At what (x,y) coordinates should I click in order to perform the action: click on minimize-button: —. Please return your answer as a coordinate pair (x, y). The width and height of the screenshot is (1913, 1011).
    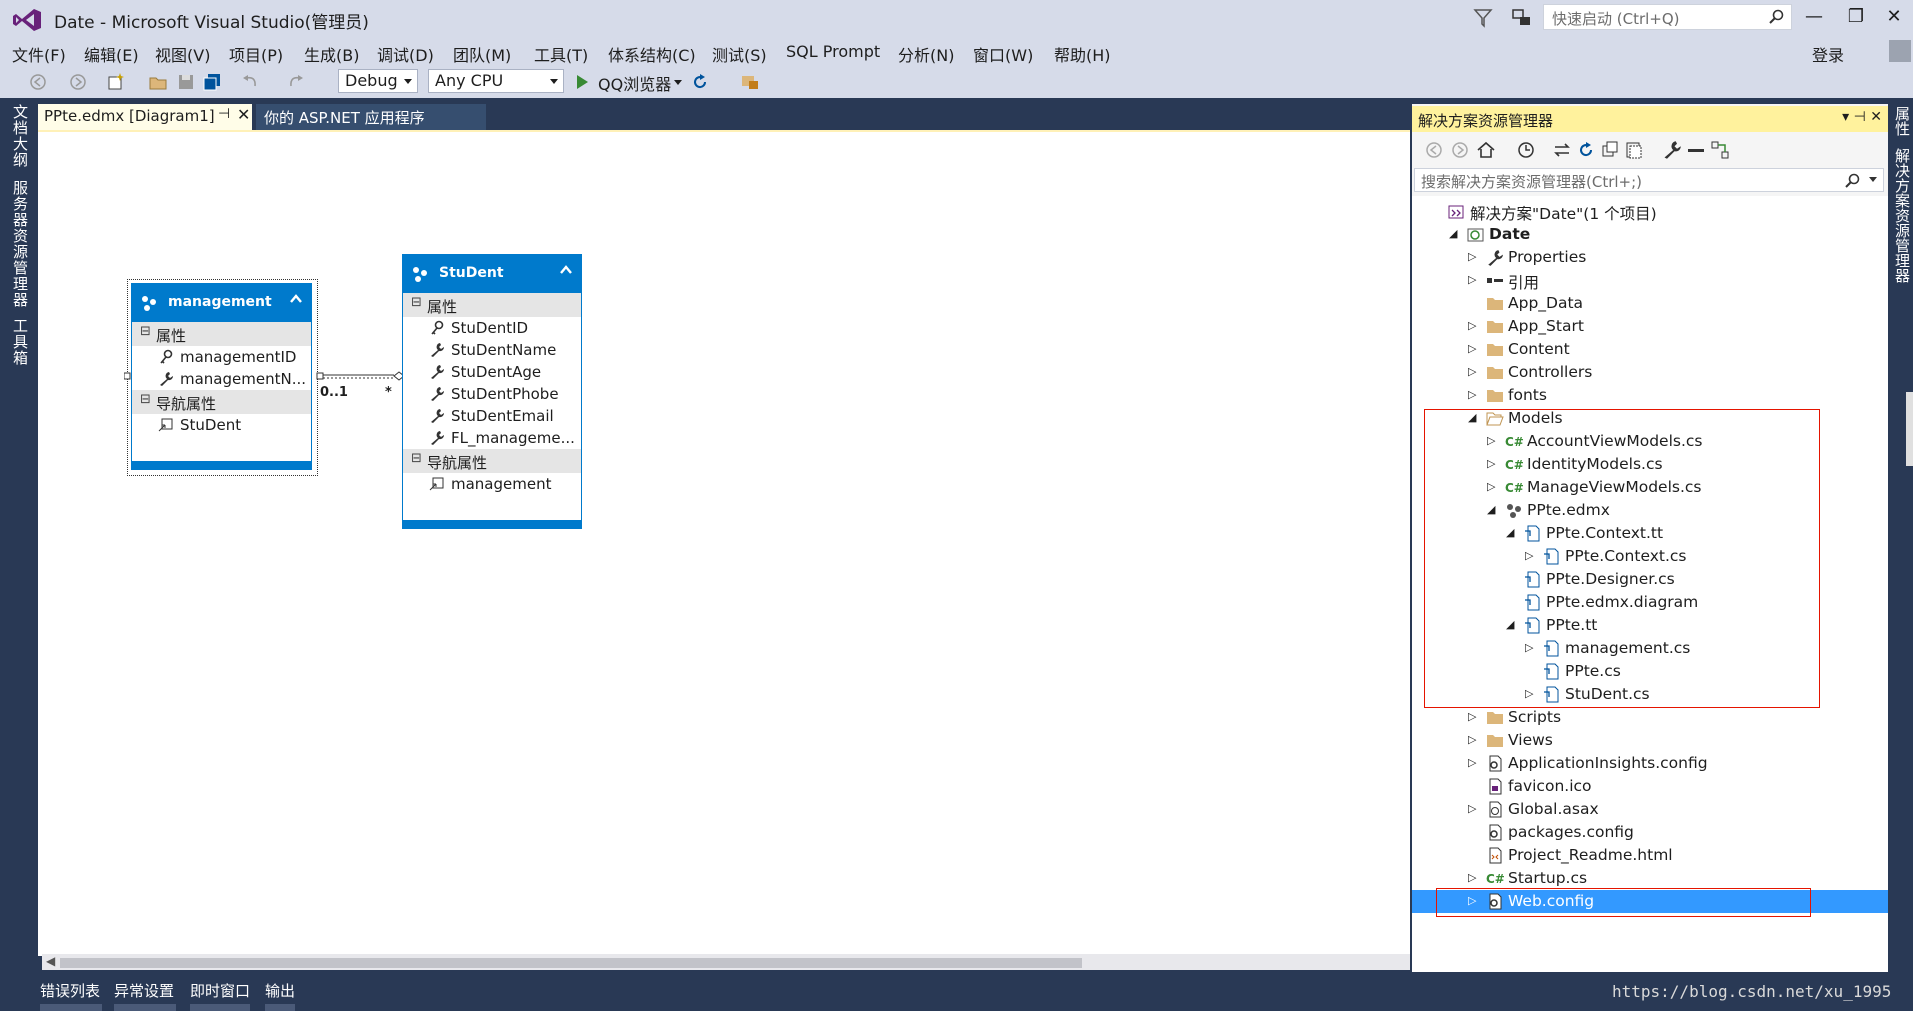
    Looking at the image, I should click on (1814, 18).